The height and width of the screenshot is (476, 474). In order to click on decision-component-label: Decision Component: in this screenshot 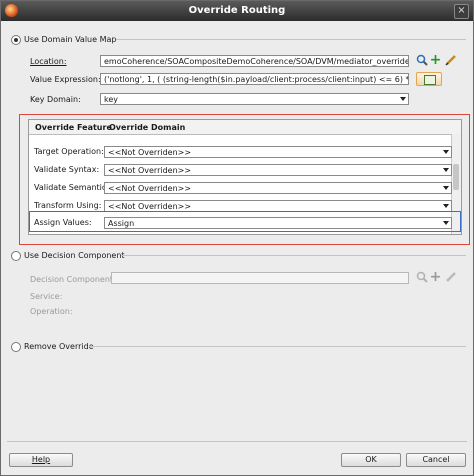, I will do `click(73, 279)`.